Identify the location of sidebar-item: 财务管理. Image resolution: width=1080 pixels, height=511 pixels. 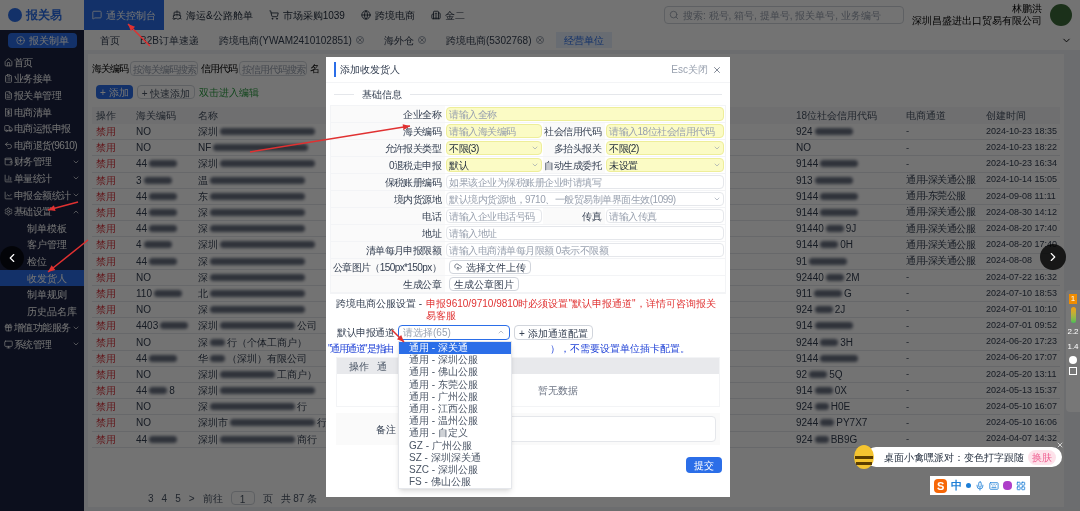
(42, 162).